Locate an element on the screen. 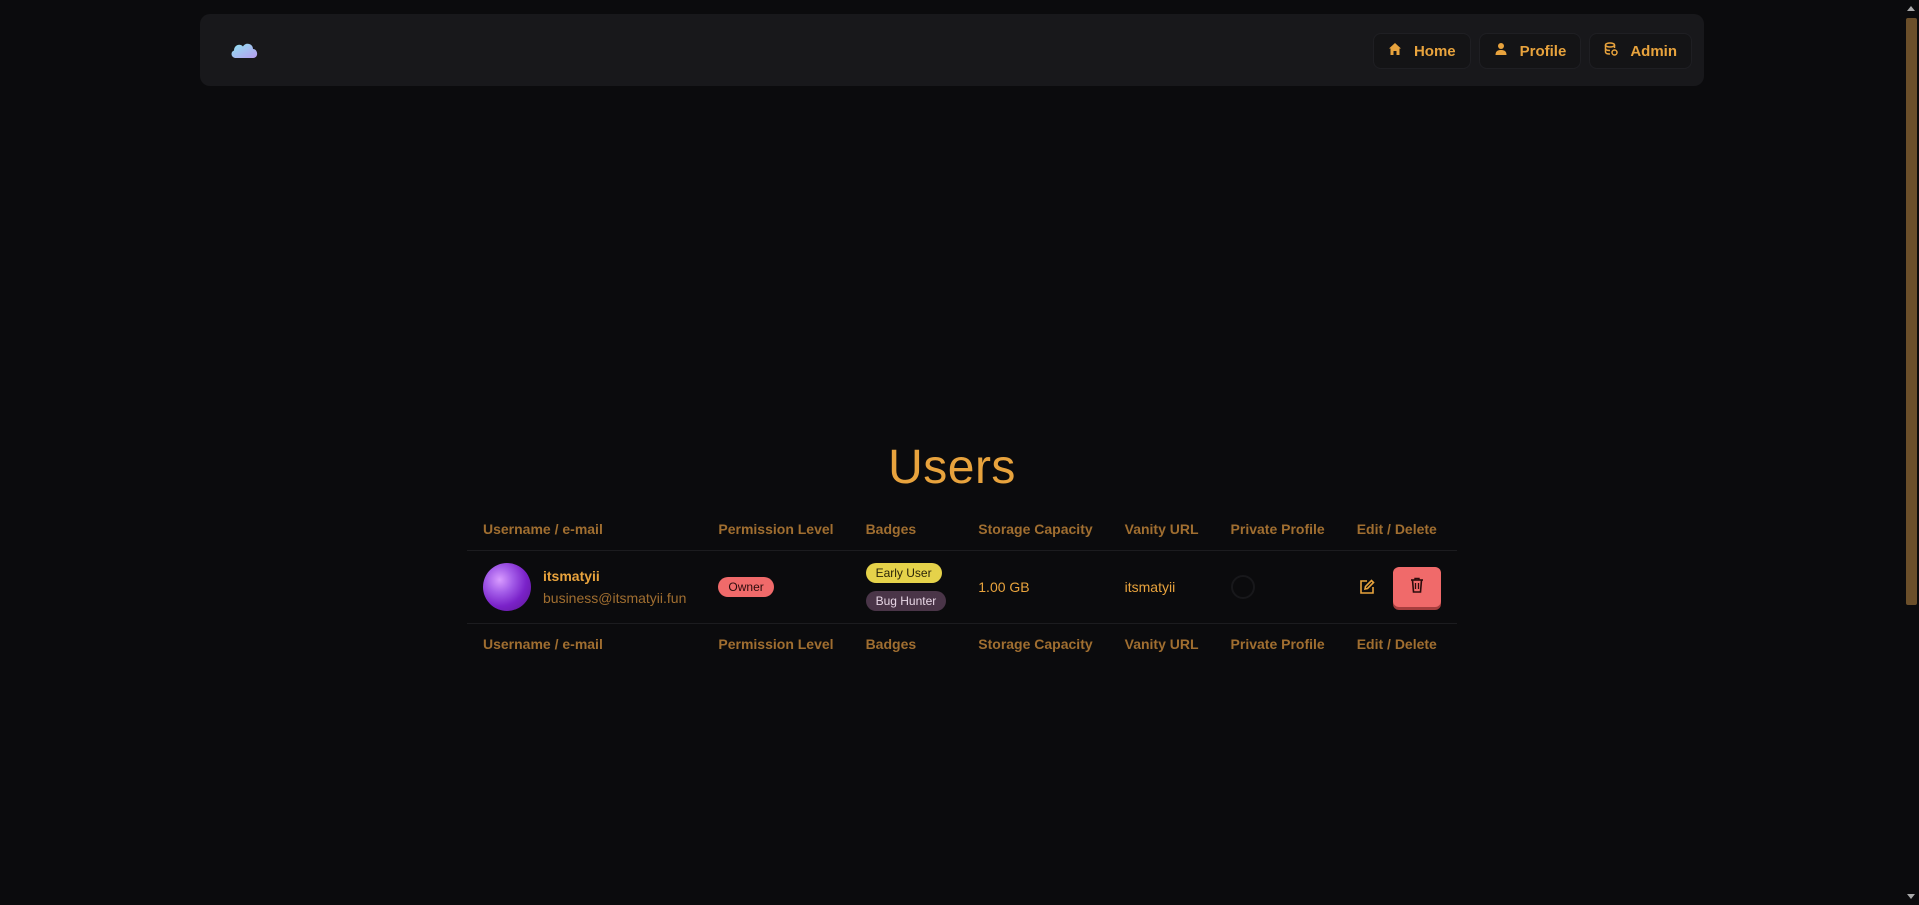 The height and width of the screenshot is (905, 1919). database-icon is located at coordinates (1611, 51).